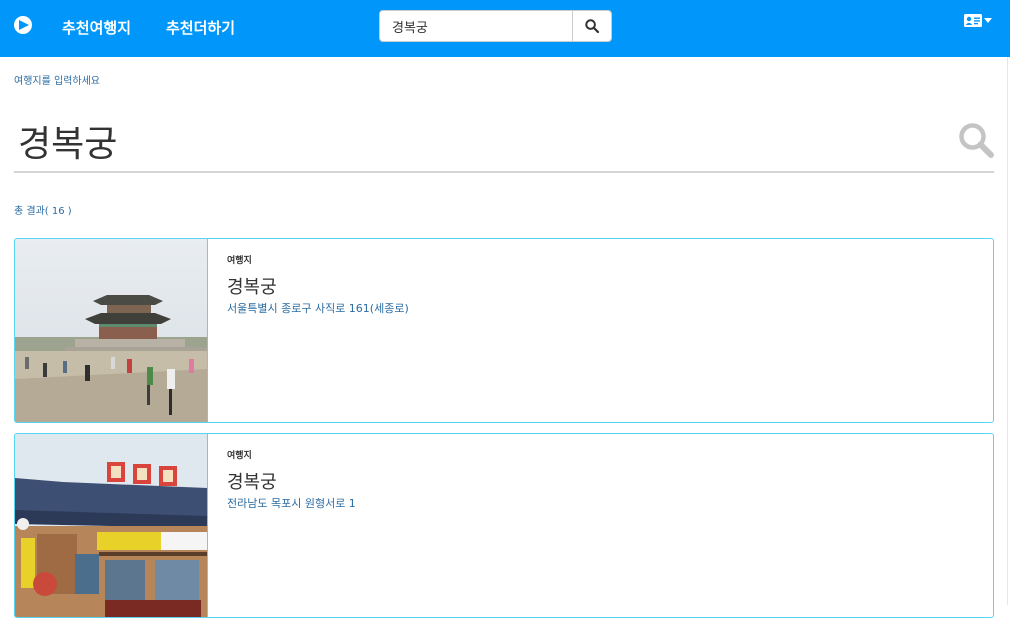  What do you see at coordinates (291, 503) in the screenshot?
I see `result-address: 전라남도 목포시 원형서로 1` at bounding box center [291, 503].